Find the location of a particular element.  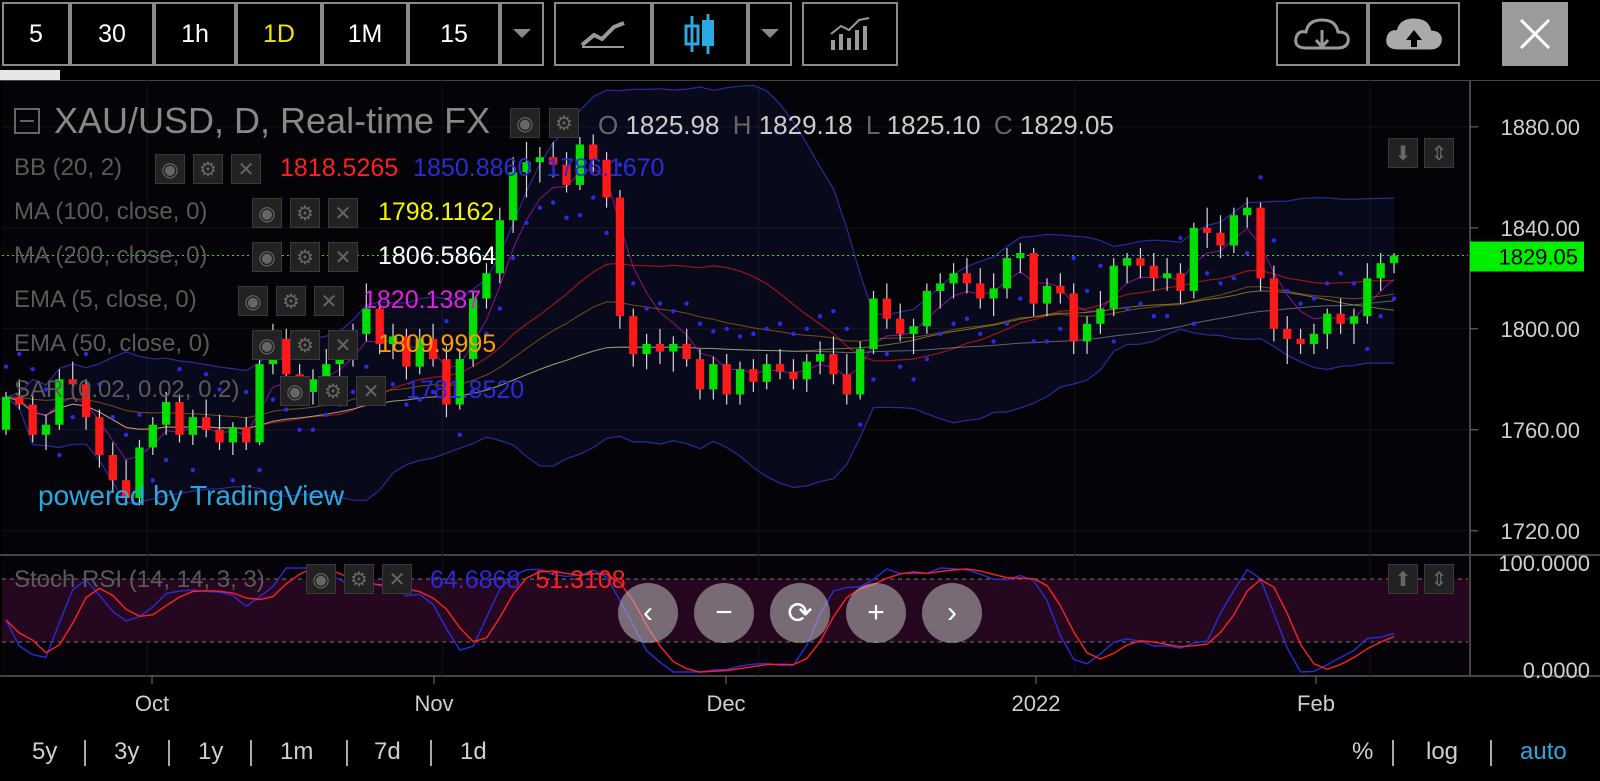

interval-dropdown is located at coordinates (522, 34).